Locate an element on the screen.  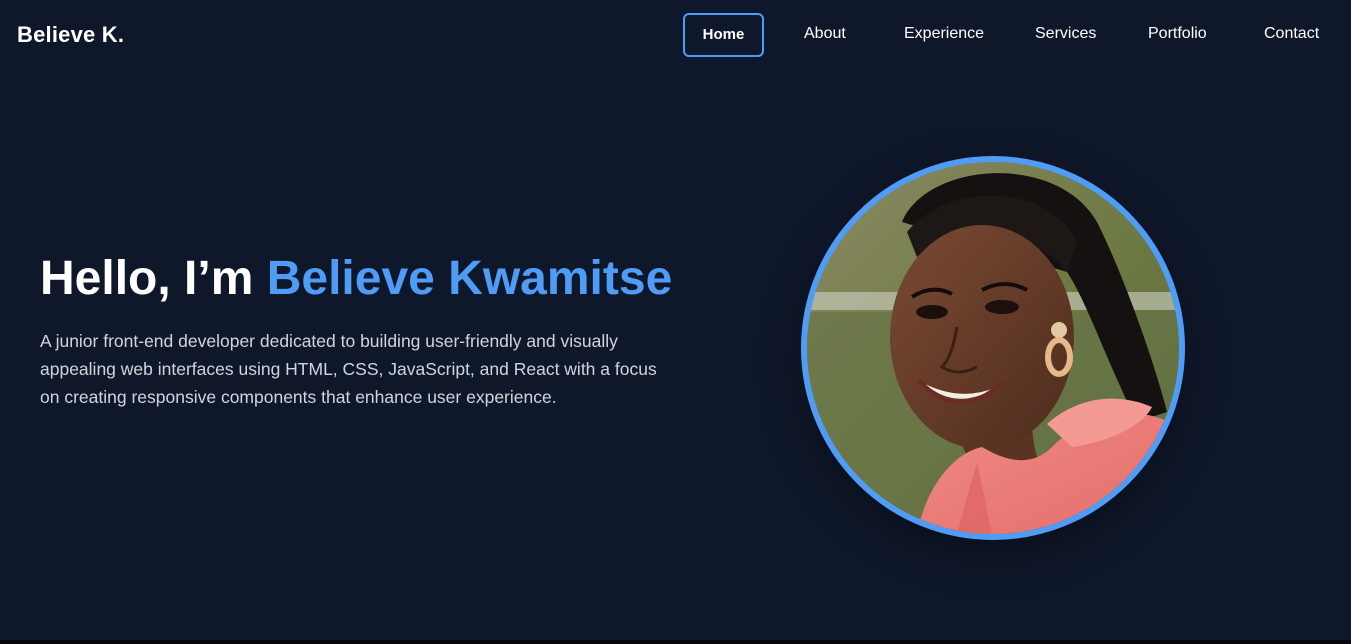
nav-home: Home is located at coordinates (723, 35).